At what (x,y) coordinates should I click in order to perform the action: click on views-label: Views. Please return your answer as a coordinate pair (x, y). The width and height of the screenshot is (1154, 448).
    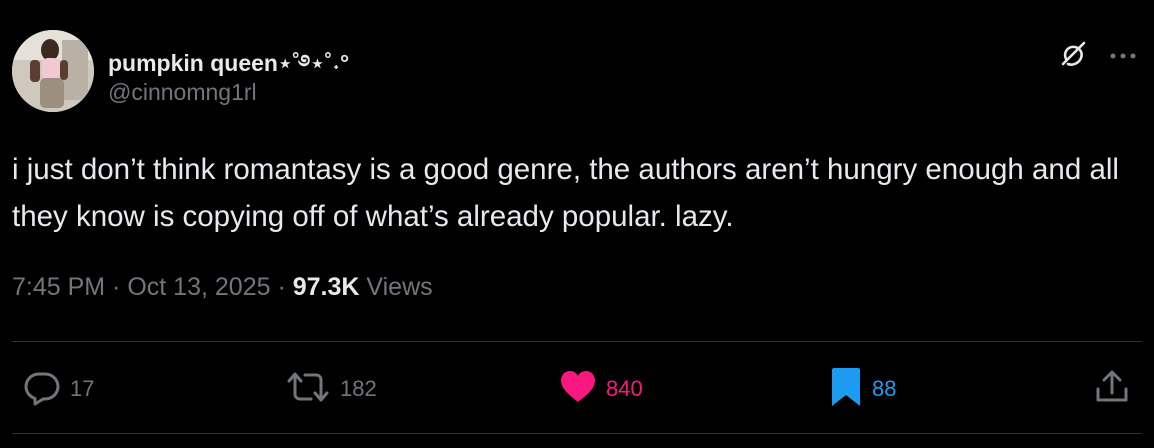
    Looking at the image, I should click on (399, 287).